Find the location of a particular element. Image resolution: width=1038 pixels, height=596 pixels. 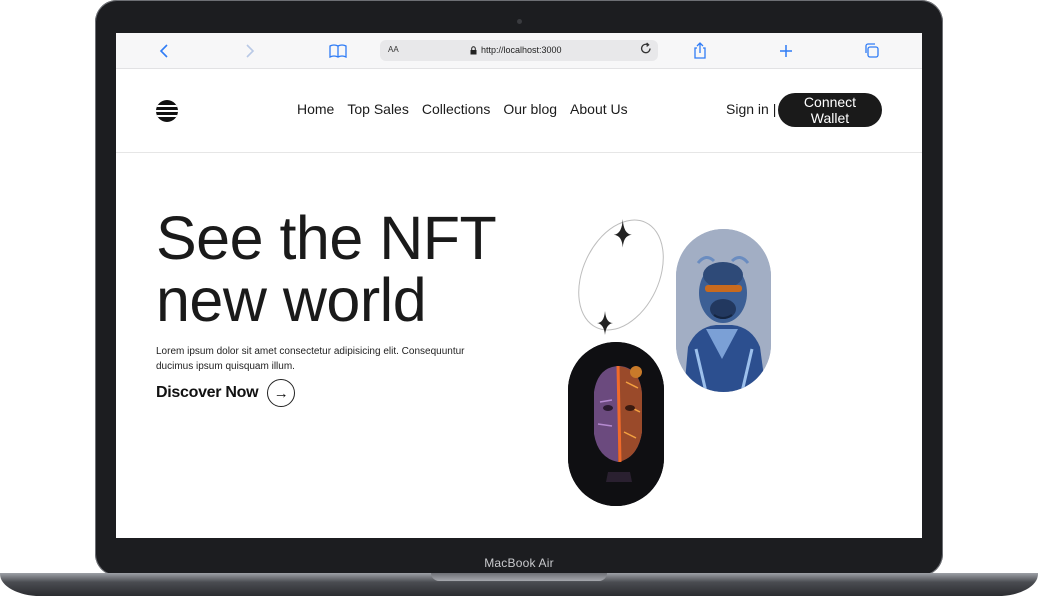

chevron-left-icon is located at coordinates (164, 50).